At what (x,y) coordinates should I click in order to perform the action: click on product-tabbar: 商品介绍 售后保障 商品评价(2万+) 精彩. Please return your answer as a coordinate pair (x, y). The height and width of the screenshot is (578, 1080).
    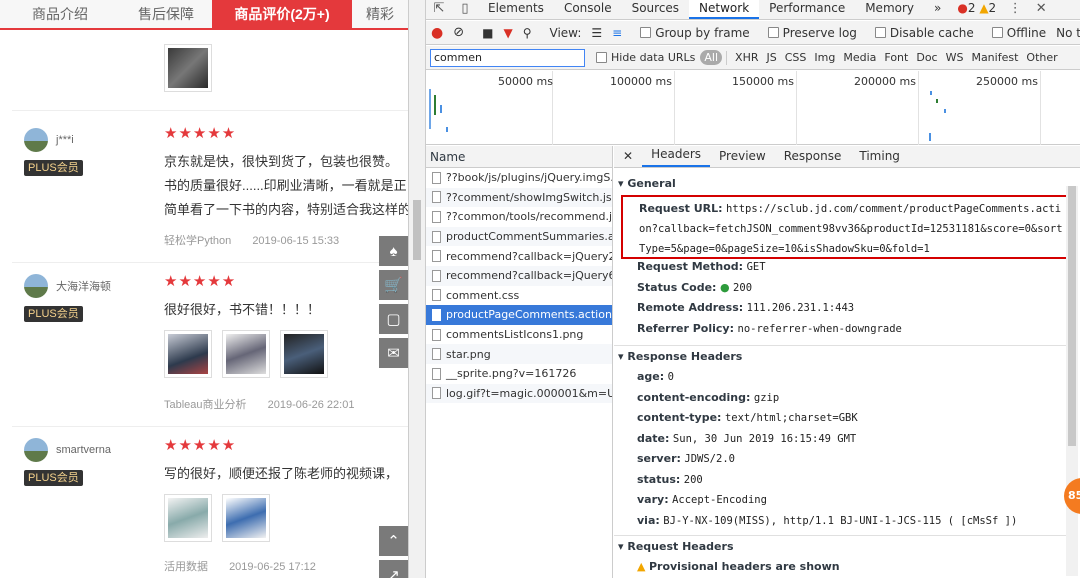
    Looking at the image, I should click on (204, 15).